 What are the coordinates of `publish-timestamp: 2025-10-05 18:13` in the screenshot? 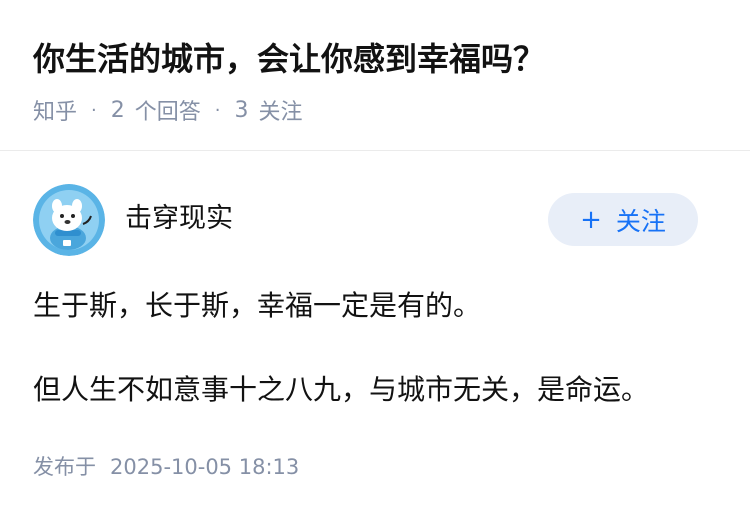 It's located at (205, 467).